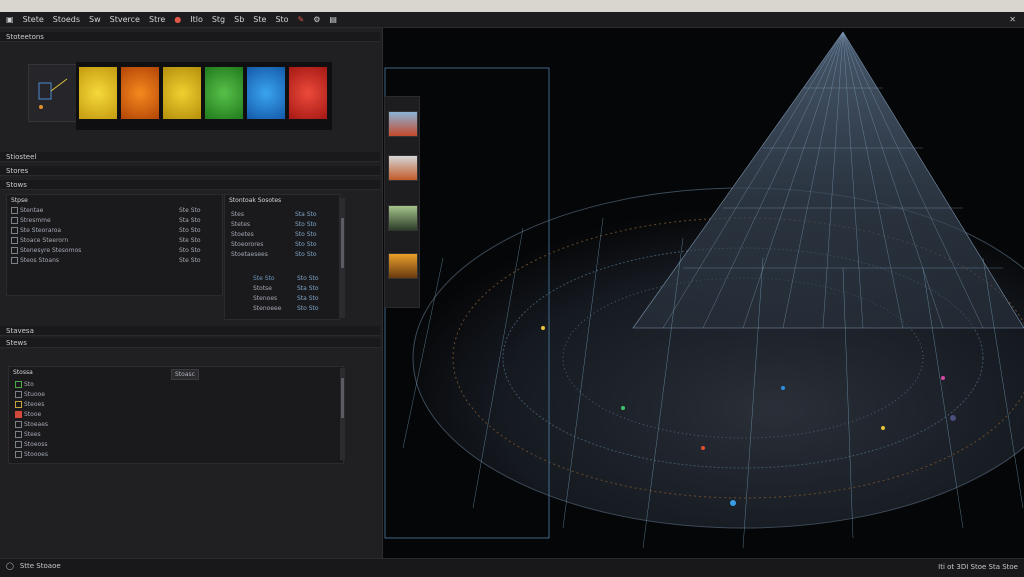 The image size is (1024, 577). I want to click on status-left: ◯ Stte Stoaoe, so click(30, 566).